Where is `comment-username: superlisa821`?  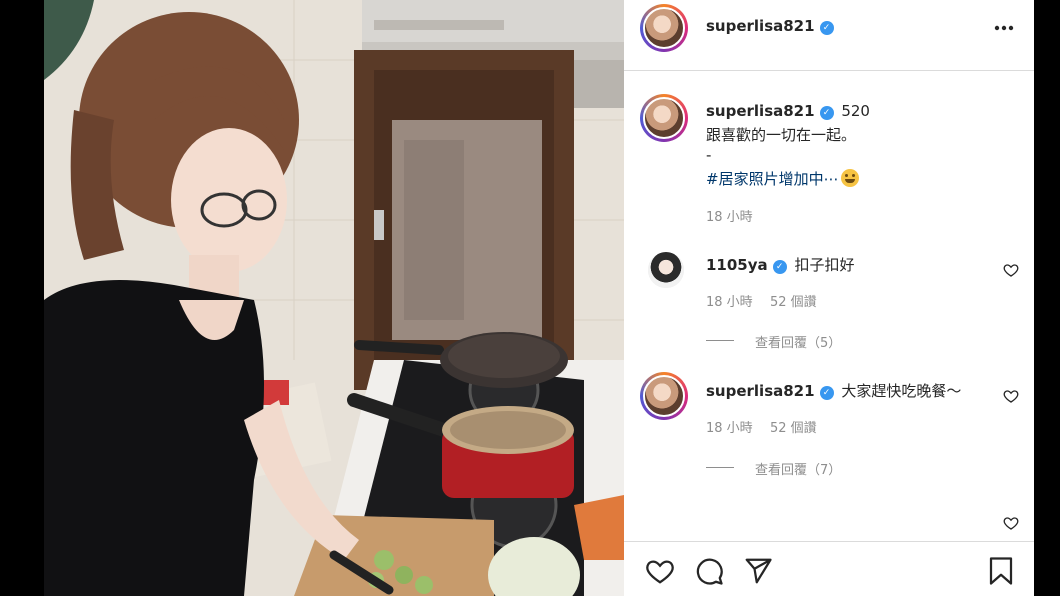
comment-username: superlisa821 is located at coordinates (760, 391).